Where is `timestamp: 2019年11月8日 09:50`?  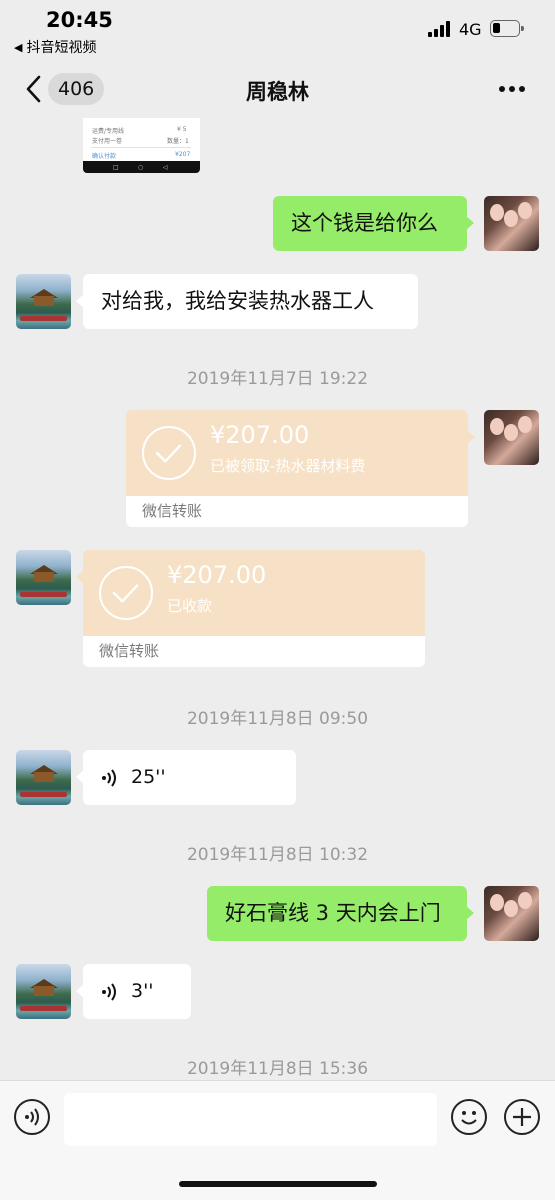
timestamp: 2019年11月8日 09:50 is located at coordinates (277, 719).